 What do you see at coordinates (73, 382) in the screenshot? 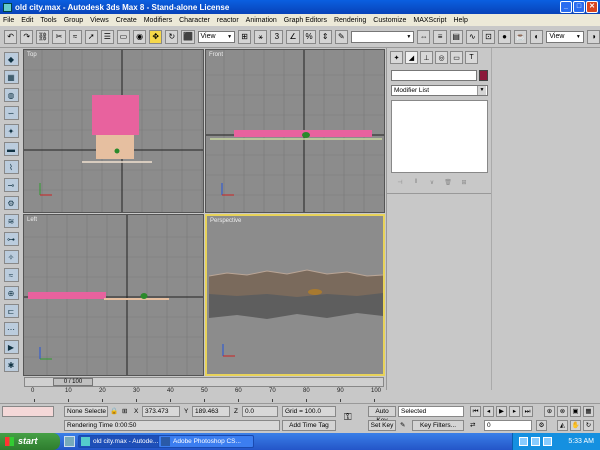
I see `time-slider-thumb: 0 / 100` at bounding box center [73, 382].